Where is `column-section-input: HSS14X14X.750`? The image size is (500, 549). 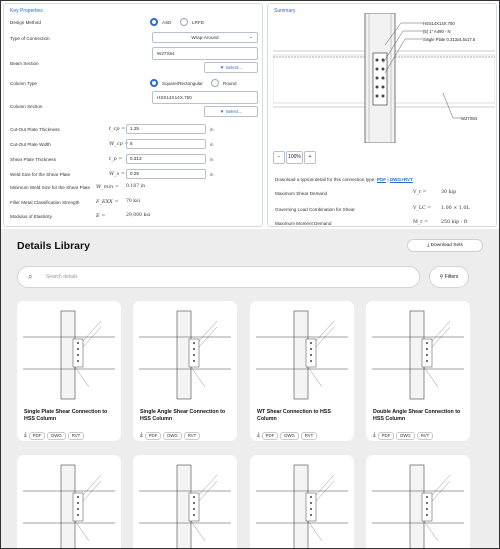 column-section-input: HSS14X14X.750 is located at coordinates (205, 97).